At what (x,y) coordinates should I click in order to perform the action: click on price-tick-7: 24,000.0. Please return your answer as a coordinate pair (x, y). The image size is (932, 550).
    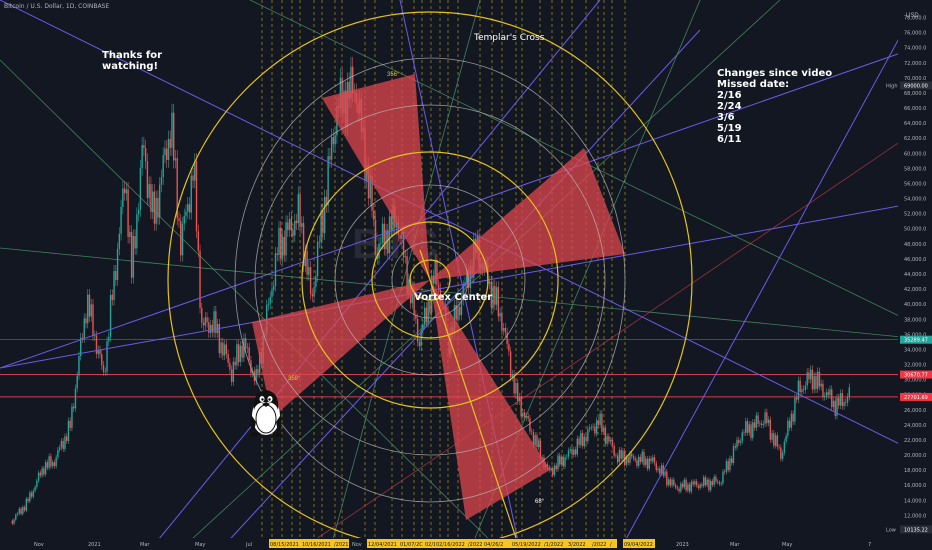
    Looking at the image, I should click on (915, 426).